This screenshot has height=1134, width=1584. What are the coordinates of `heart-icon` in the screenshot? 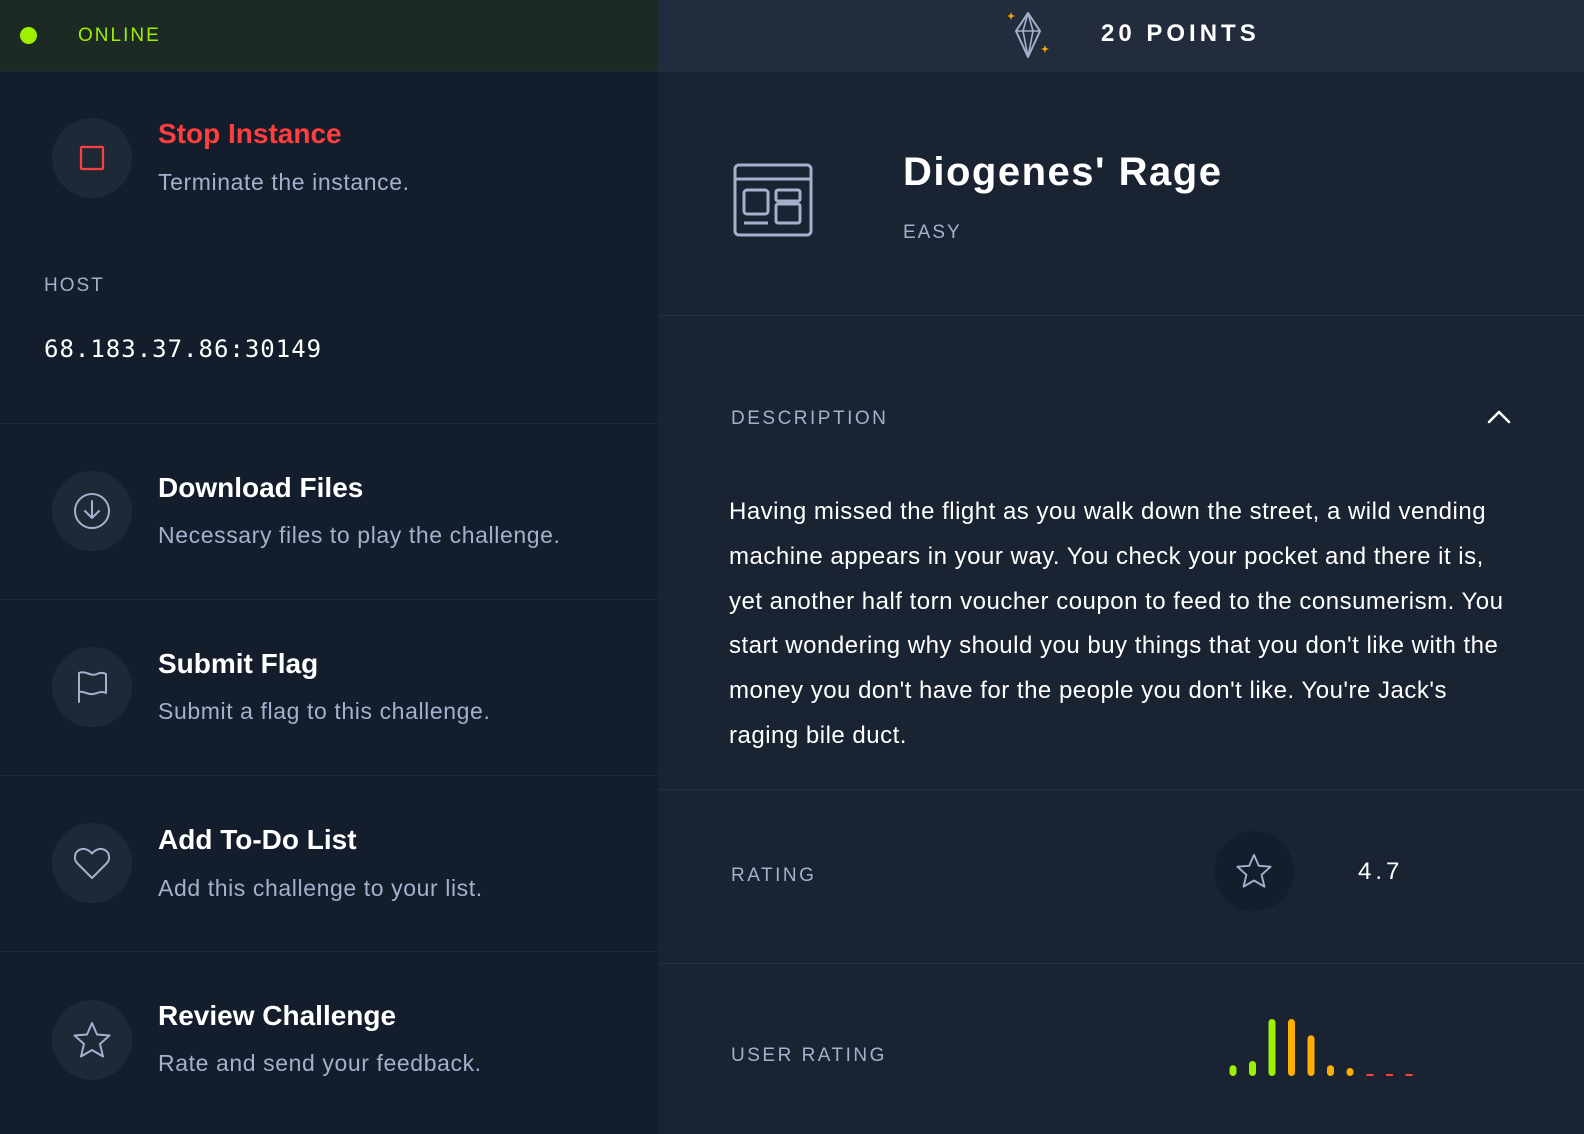 It's located at (92, 863).